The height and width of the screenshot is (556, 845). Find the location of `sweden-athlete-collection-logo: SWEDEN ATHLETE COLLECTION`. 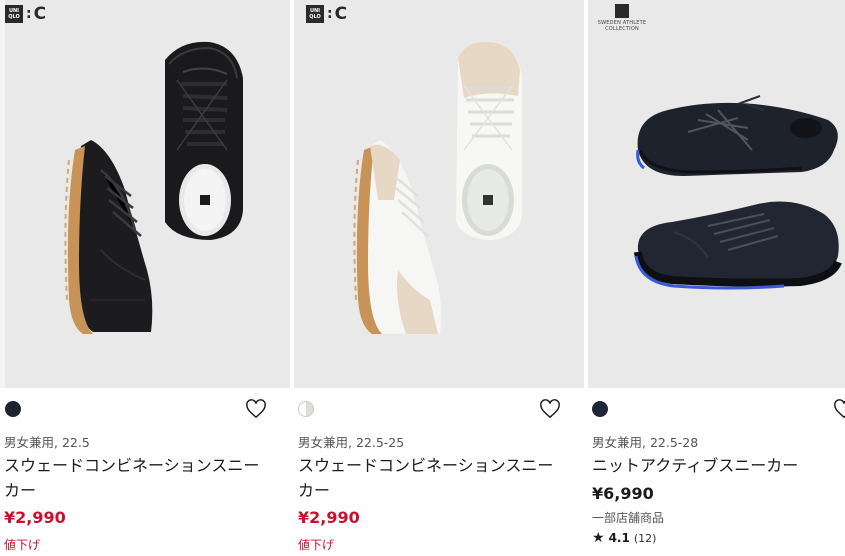

sweden-athlete-collection-logo: SWEDEN ATHLETE COLLECTION is located at coordinates (622, 18).